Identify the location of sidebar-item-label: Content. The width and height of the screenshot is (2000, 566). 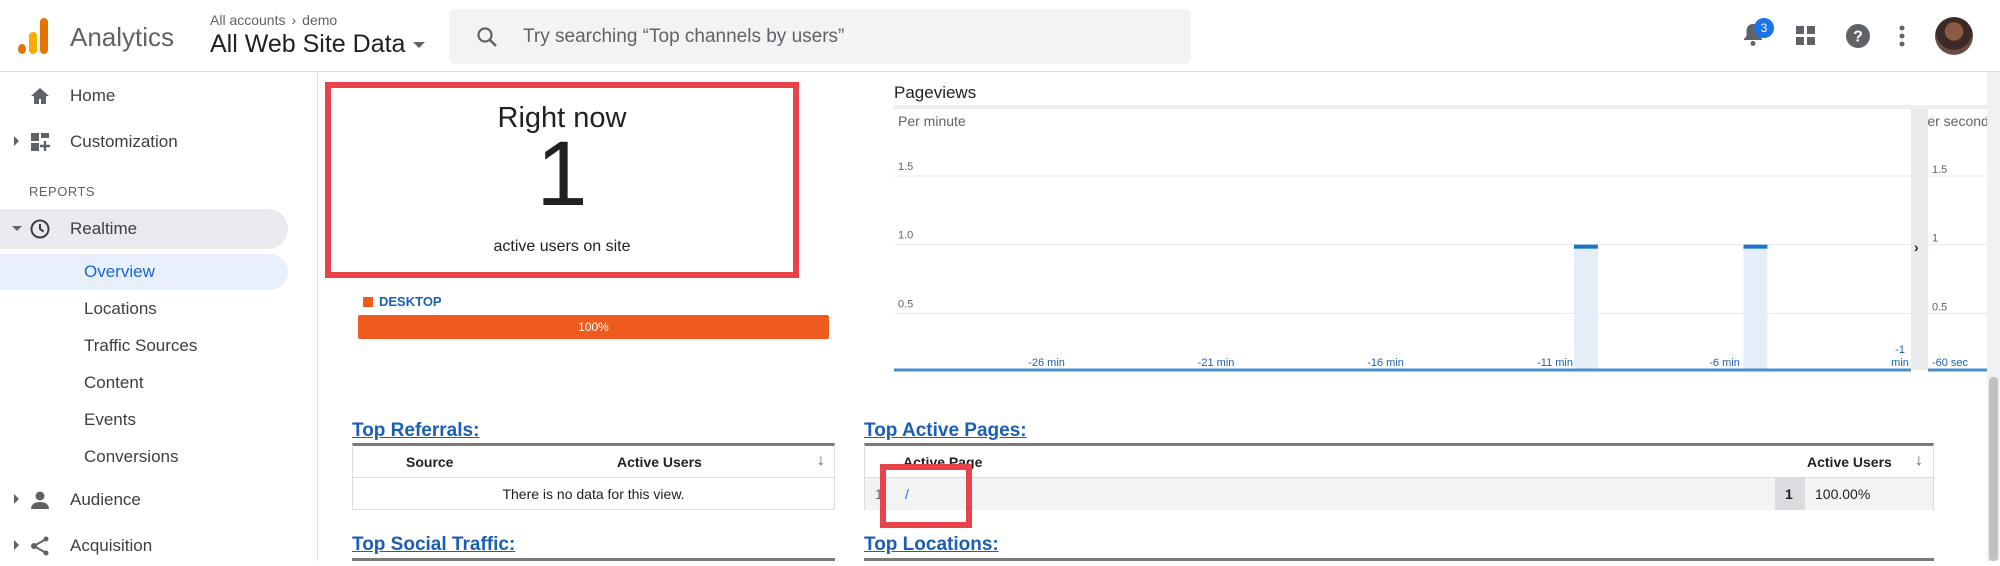
(114, 382).